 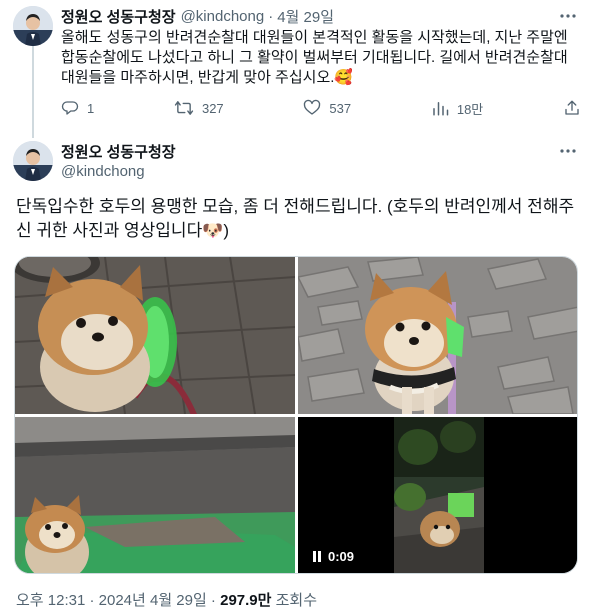 What do you see at coordinates (246, 600) in the screenshot?
I see `views-value: 297.9만` at bounding box center [246, 600].